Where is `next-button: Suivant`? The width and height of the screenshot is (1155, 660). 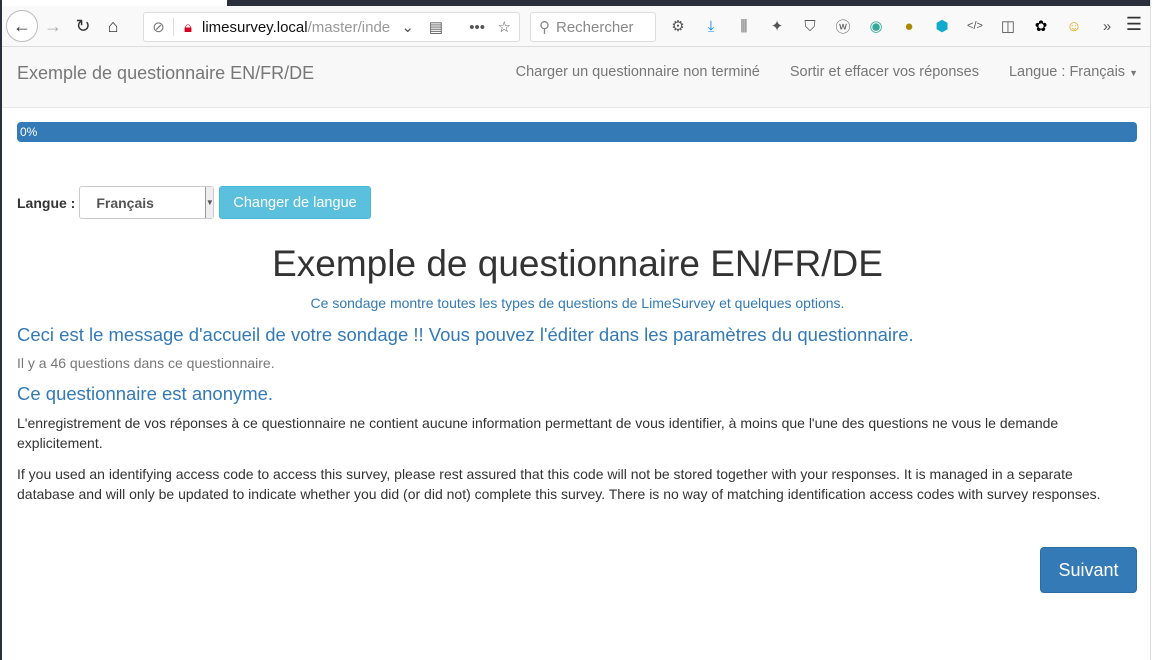
next-button: Suivant is located at coordinates (1088, 570).